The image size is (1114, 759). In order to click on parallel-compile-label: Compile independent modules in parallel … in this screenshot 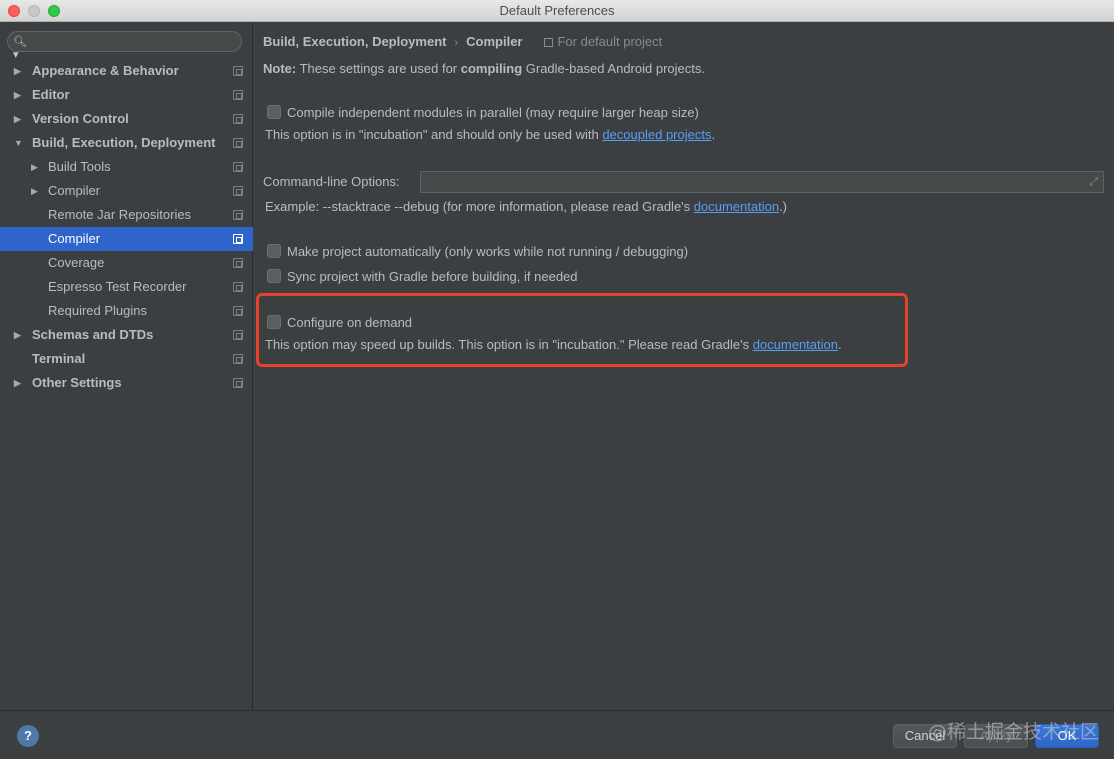, I will do `click(493, 112)`.